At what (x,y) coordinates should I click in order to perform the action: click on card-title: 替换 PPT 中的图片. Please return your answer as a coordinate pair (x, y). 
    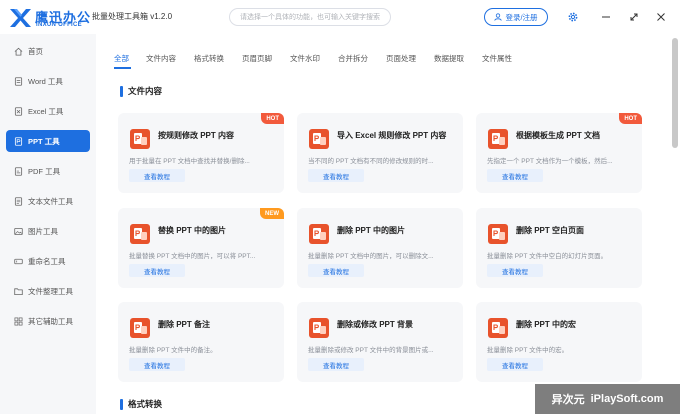
    Looking at the image, I should click on (192, 230).